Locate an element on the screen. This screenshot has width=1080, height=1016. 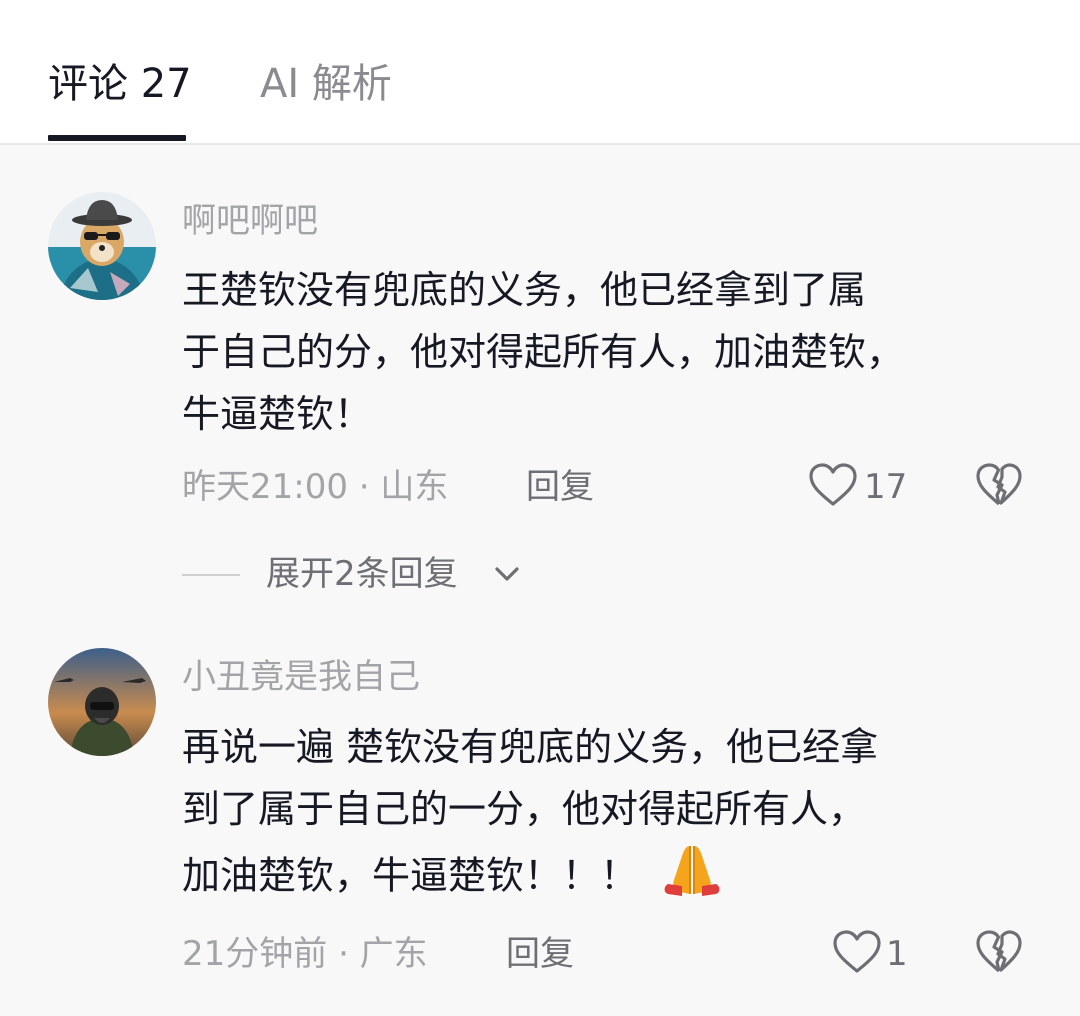
expand-replies-label: 展开2条回复 is located at coordinates (362, 574).